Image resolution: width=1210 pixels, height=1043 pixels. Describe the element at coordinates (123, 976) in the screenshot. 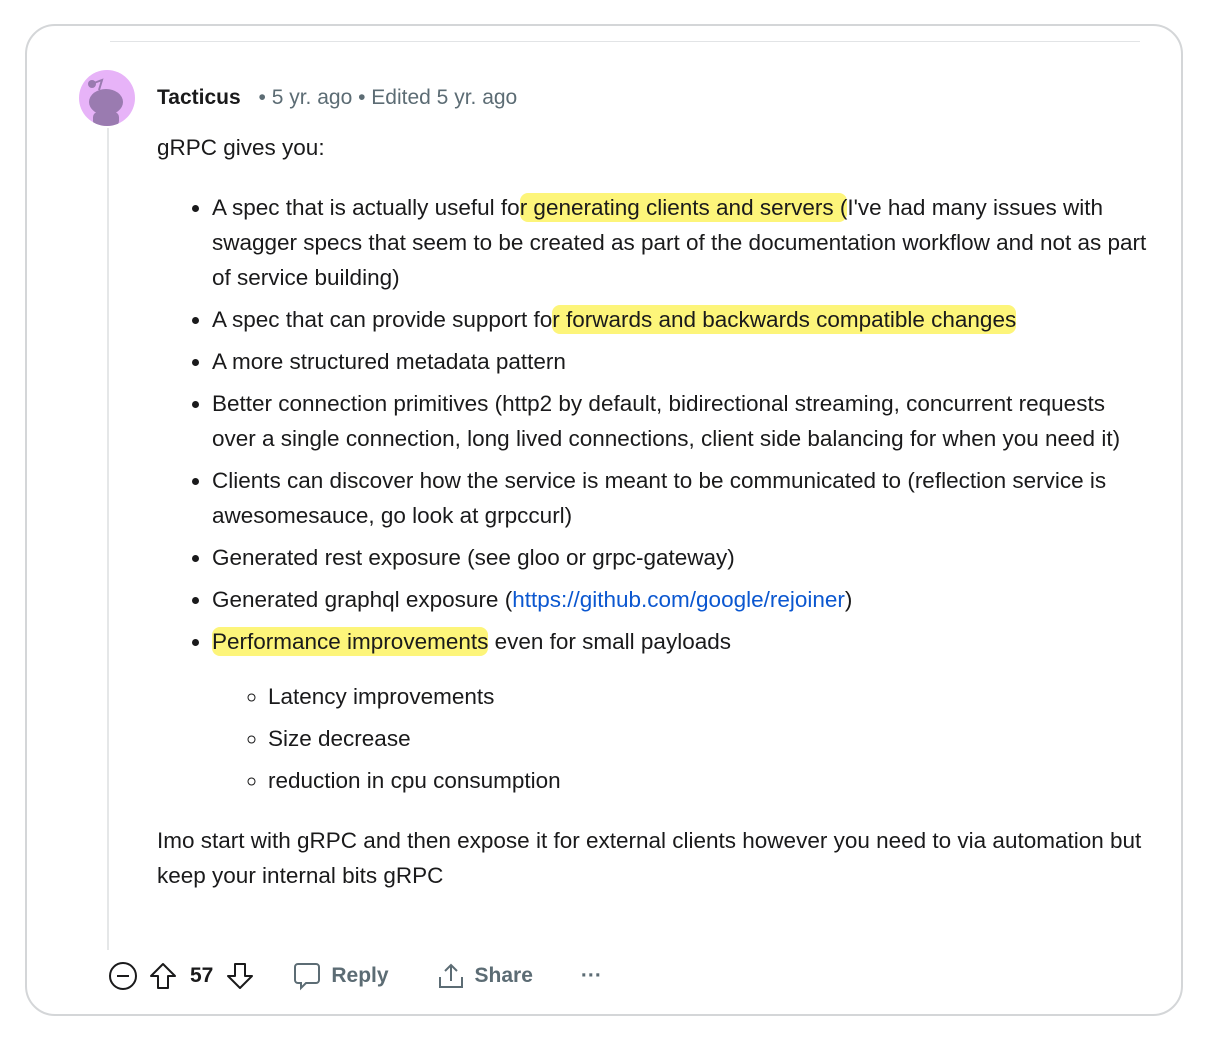

I see `collapse-icon` at that location.